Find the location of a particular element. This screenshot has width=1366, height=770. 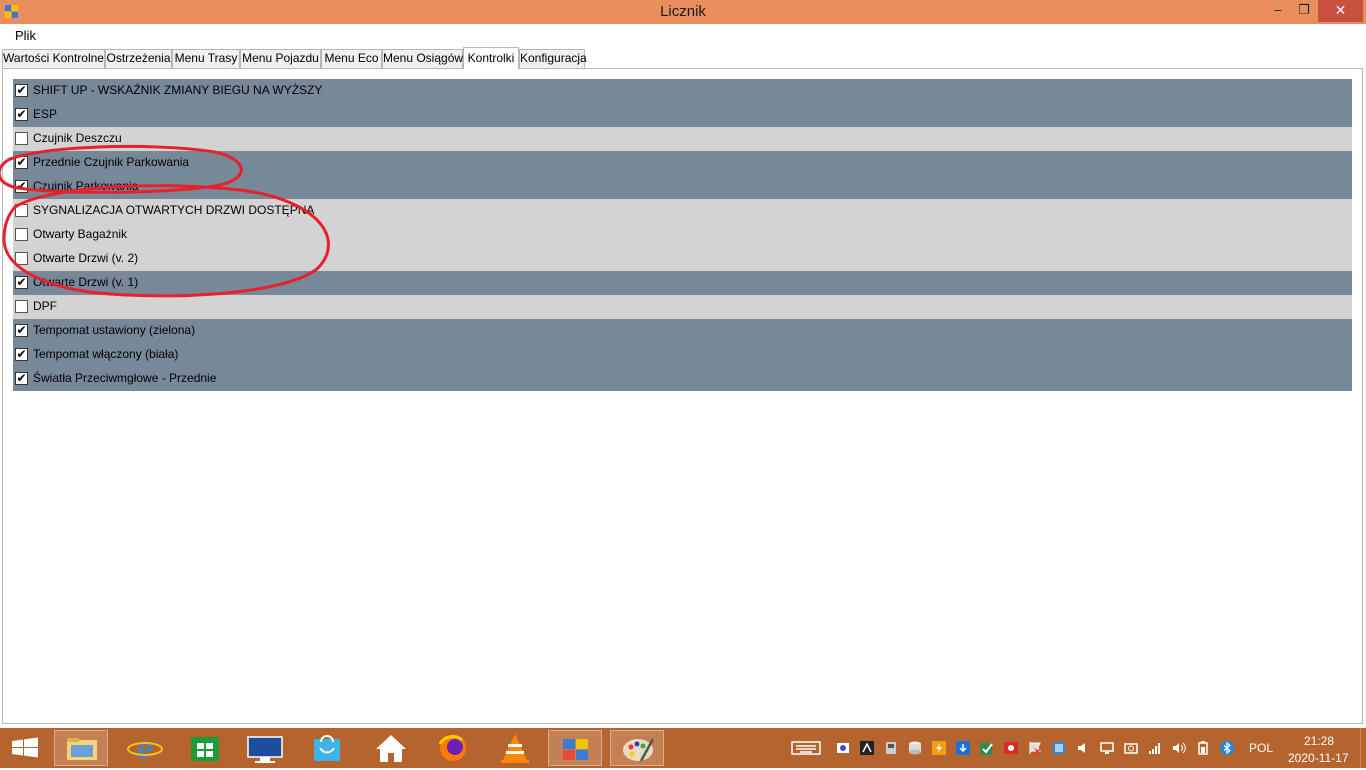

maximize-button: ❒ is located at coordinates (1304, 11).